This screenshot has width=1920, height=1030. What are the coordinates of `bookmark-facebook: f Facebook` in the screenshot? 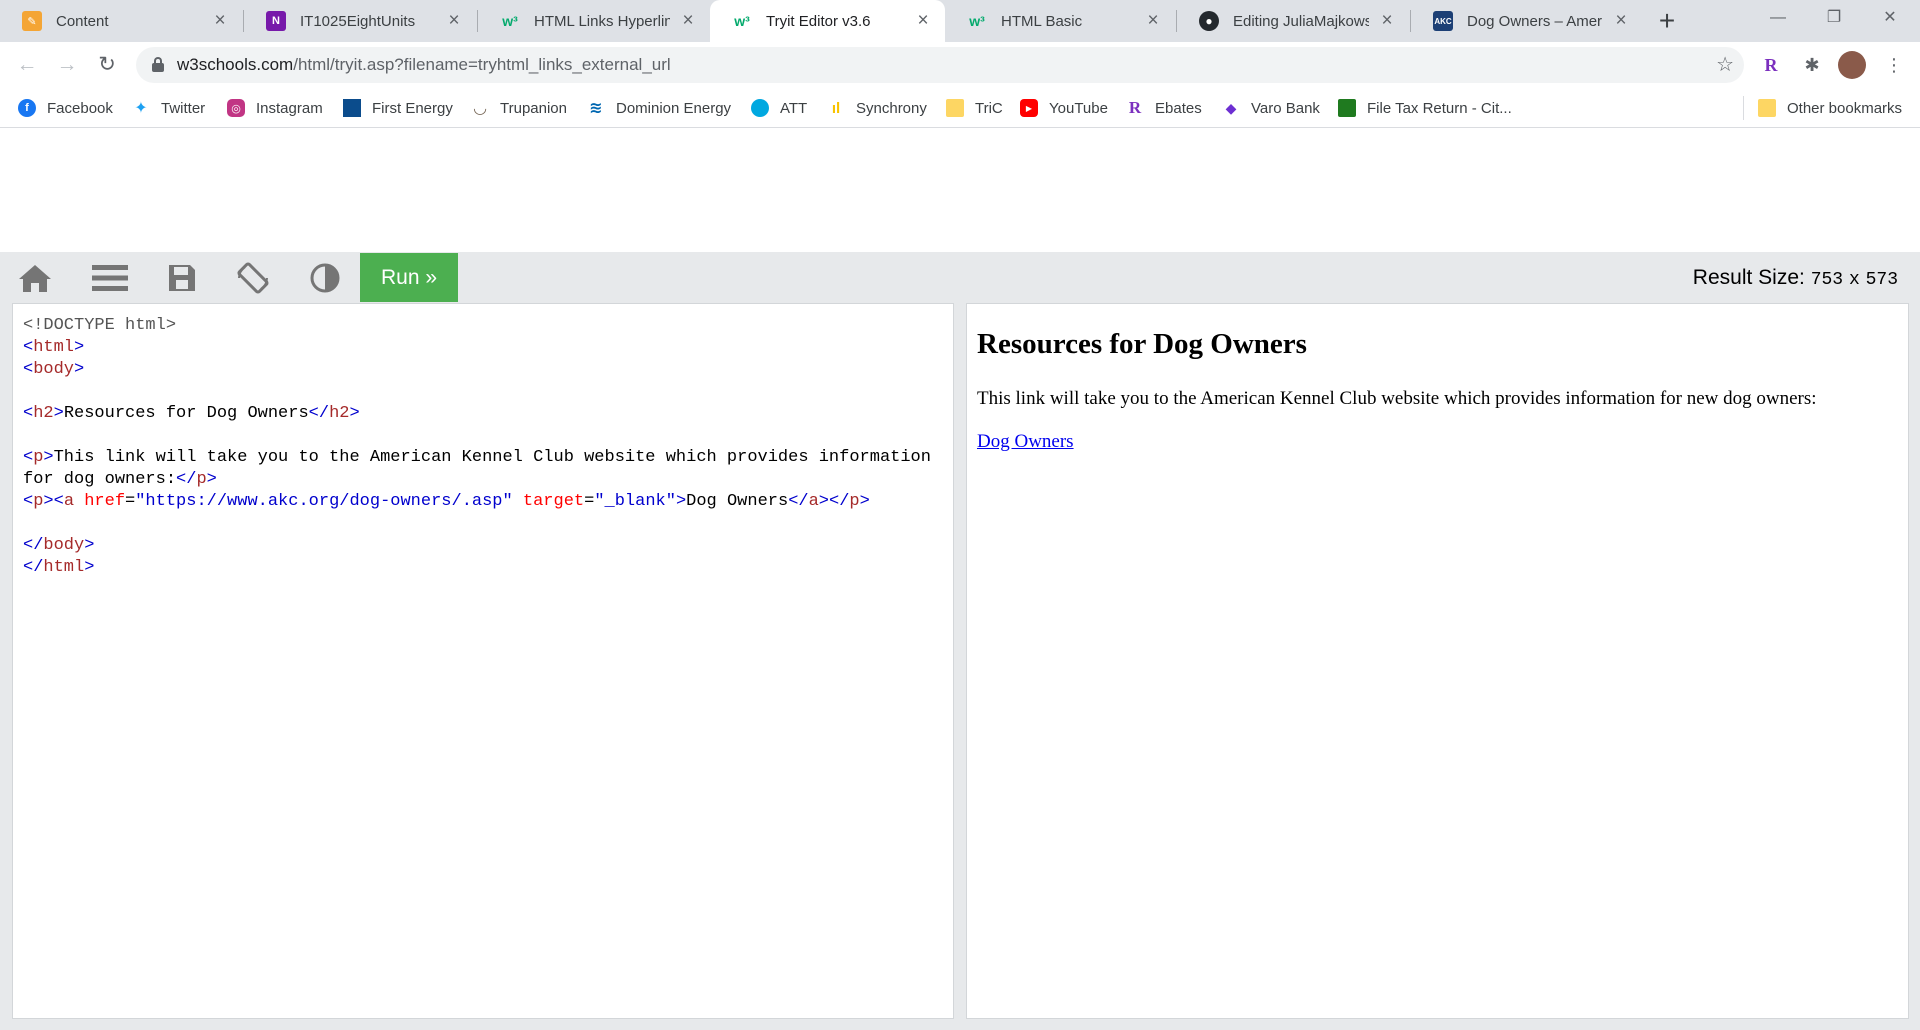 It's located at (65, 108).